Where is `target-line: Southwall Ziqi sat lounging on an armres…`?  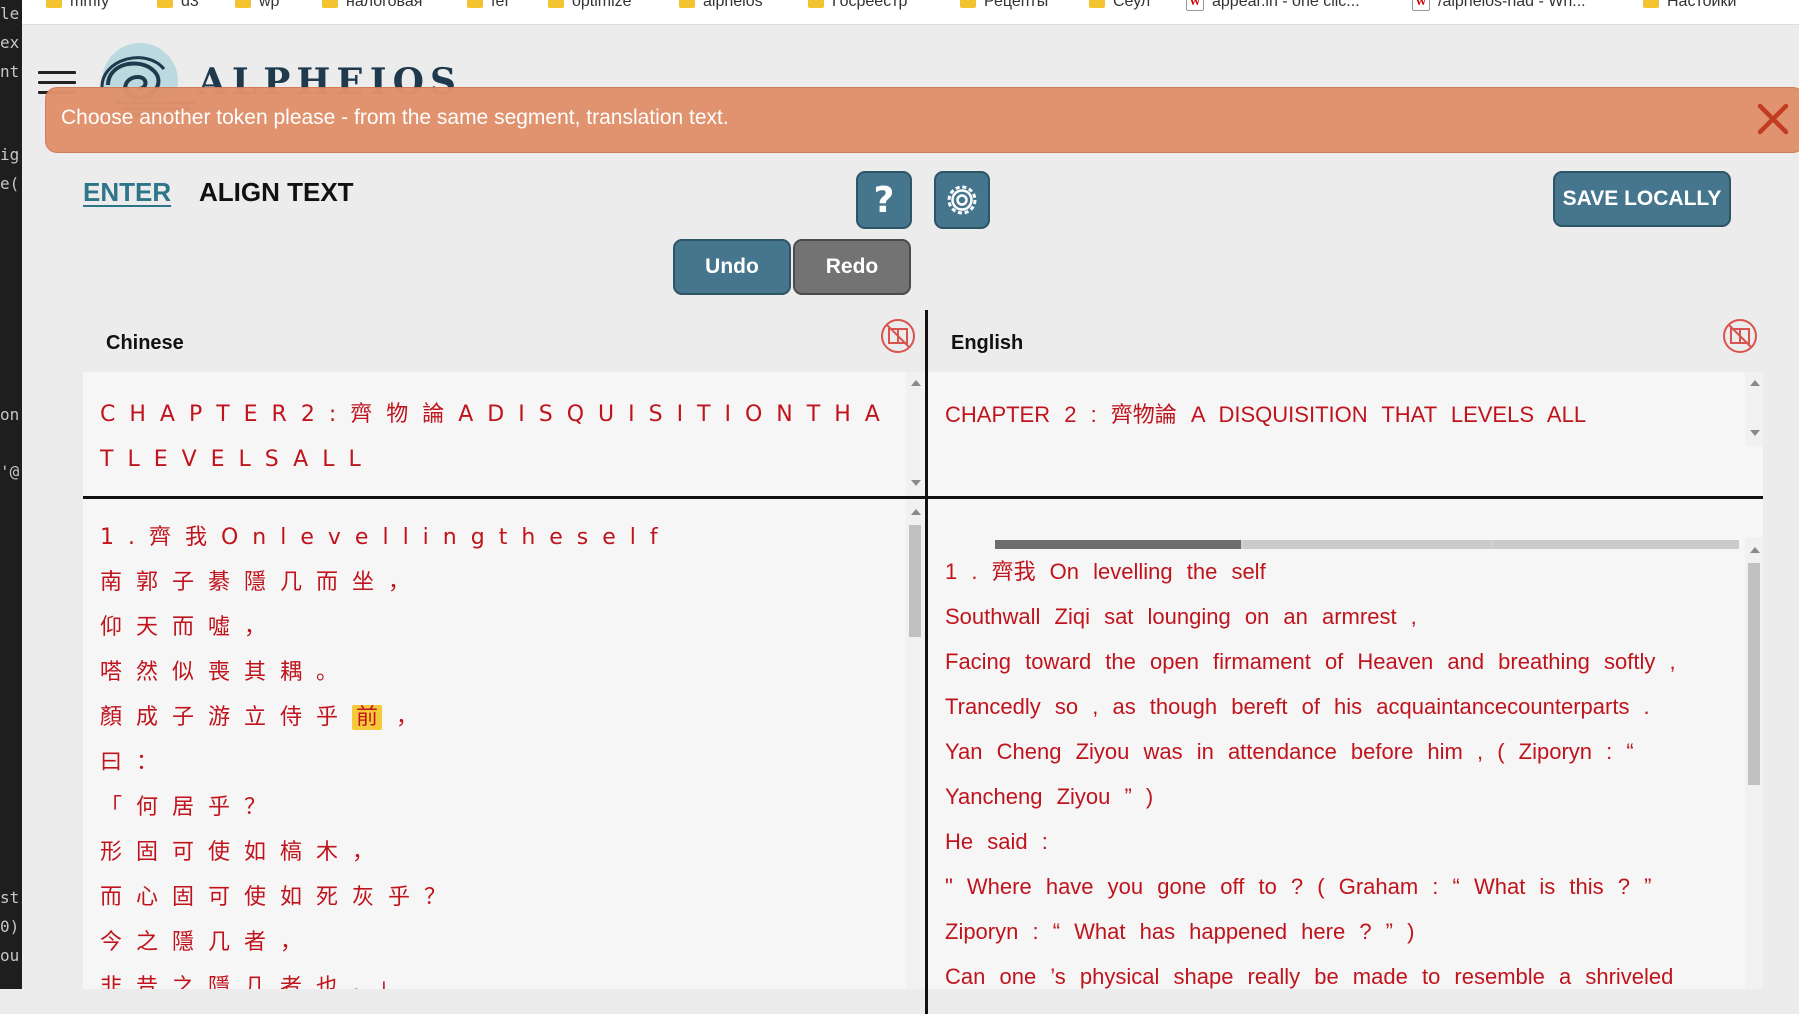
target-line: Southwall Ziqi sat lounging on an armres… is located at coordinates (1181, 616).